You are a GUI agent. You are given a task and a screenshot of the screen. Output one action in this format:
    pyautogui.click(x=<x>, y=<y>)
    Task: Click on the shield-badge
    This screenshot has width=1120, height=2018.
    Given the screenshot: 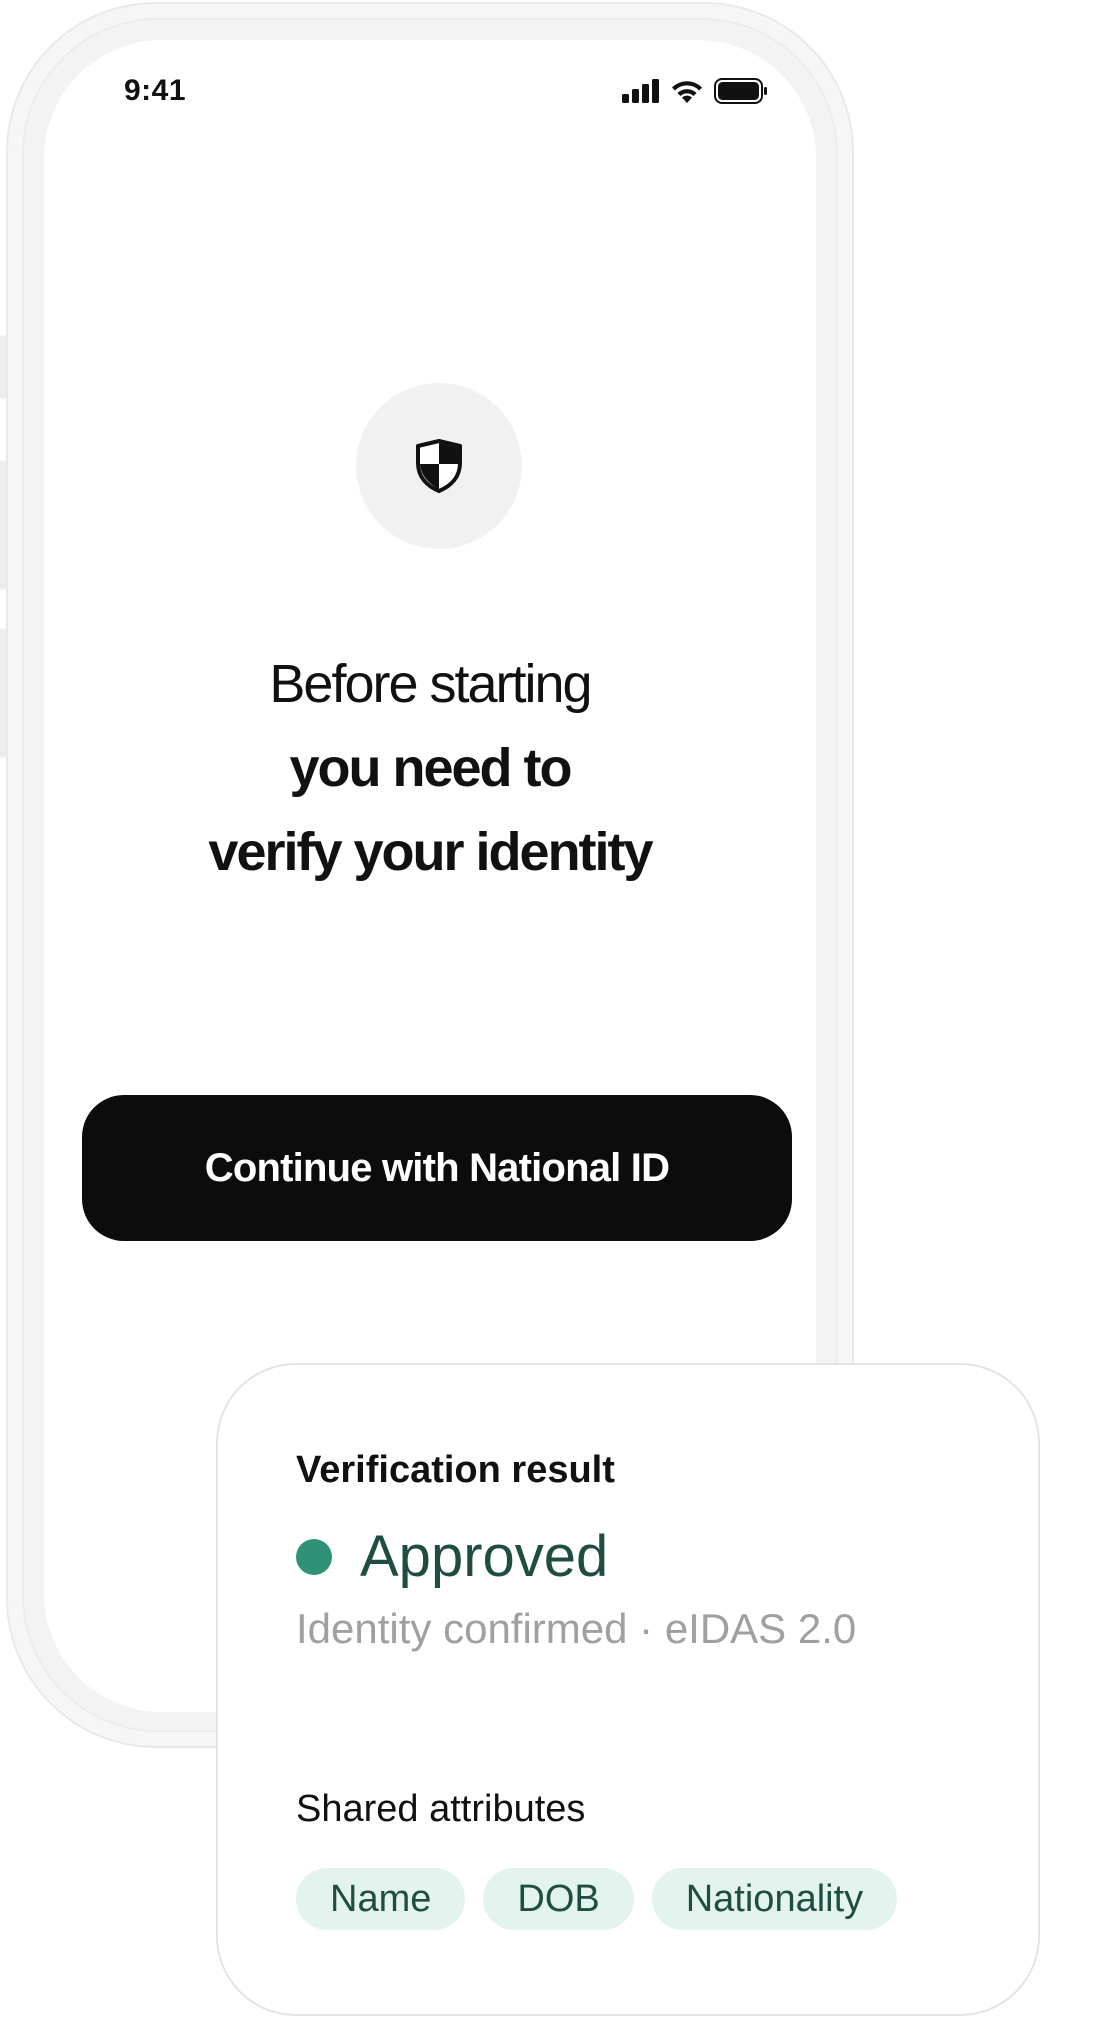 What is the action you would take?
    pyautogui.click(x=439, y=466)
    